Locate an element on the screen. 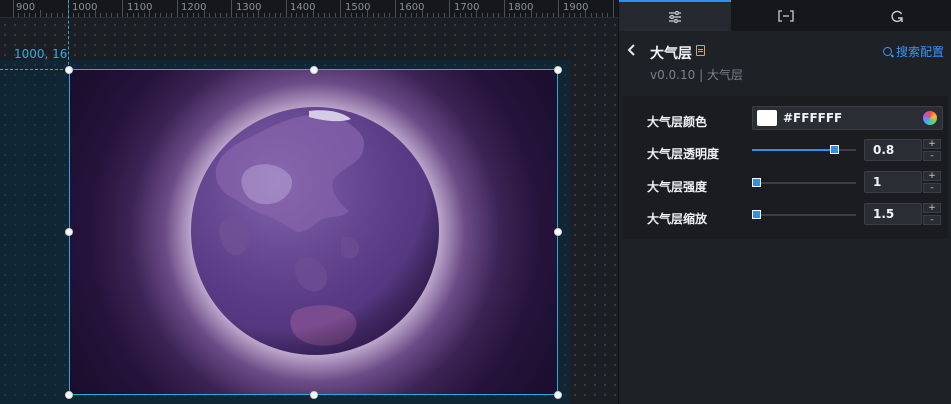  prop-label: 大气层强度 is located at coordinates (677, 187).